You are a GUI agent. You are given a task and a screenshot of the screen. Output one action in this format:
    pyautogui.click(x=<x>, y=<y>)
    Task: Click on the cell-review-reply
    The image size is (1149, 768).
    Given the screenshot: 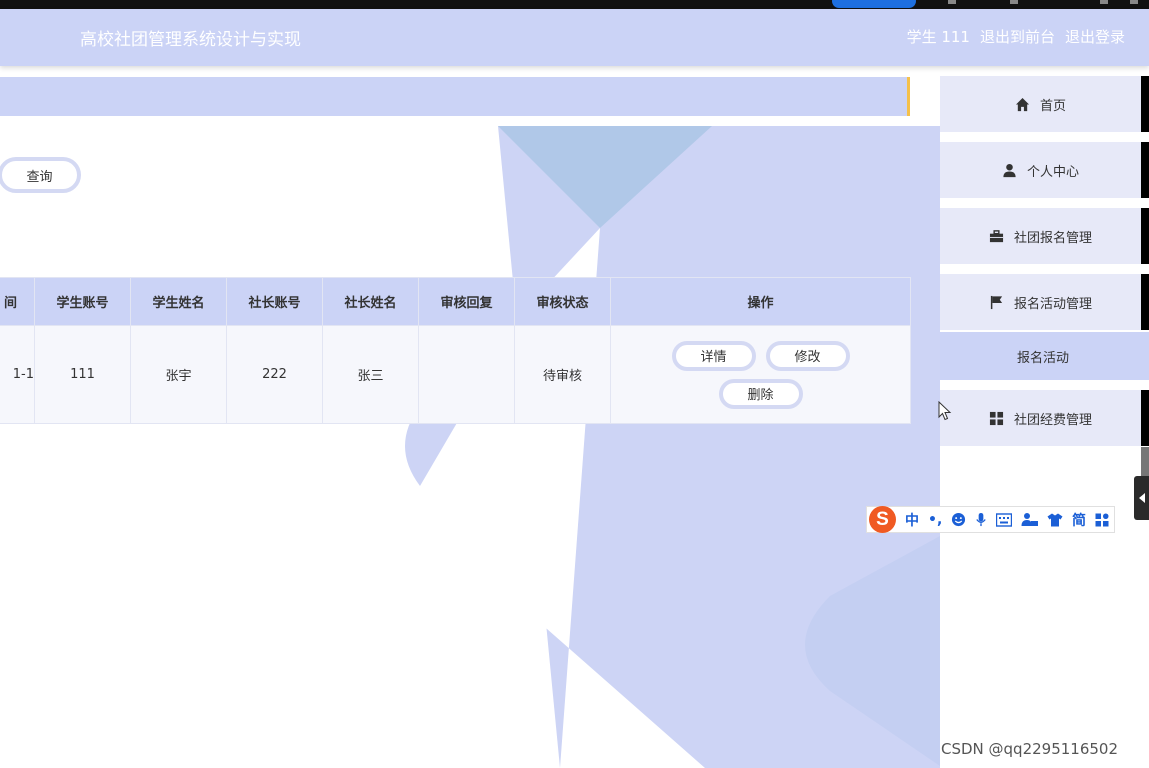 What is the action you would take?
    pyautogui.click(x=466, y=374)
    